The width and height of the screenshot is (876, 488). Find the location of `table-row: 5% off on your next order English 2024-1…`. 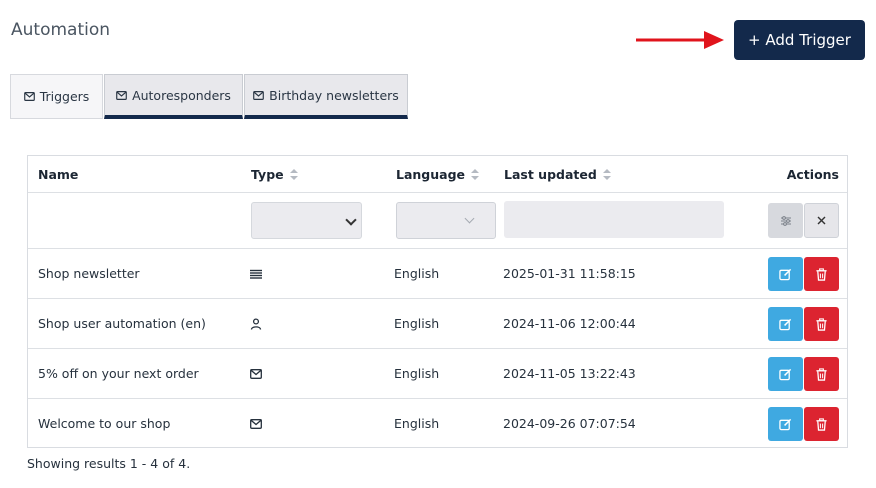

table-row: 5% off on your next order English 2024-1… is located at coordinates (437, 374).